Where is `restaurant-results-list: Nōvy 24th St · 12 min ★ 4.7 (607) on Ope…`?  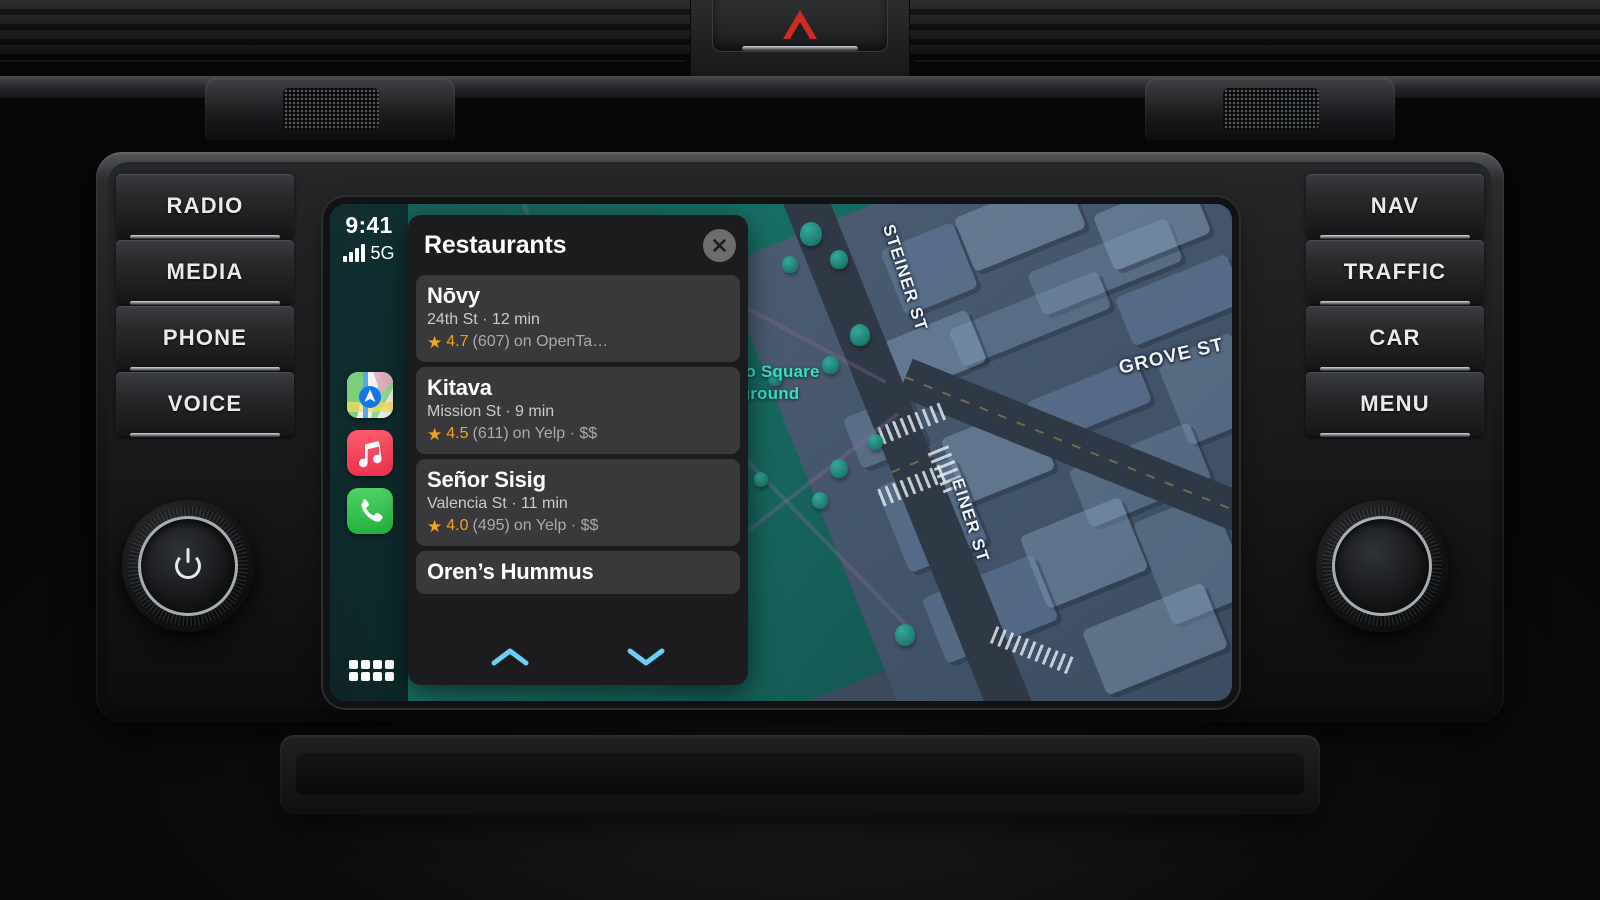 restaurant-results-list: Nōvy 24th St · 12 min ★ 4.7 (607) on Ope… is located at coordinates (578, 452).